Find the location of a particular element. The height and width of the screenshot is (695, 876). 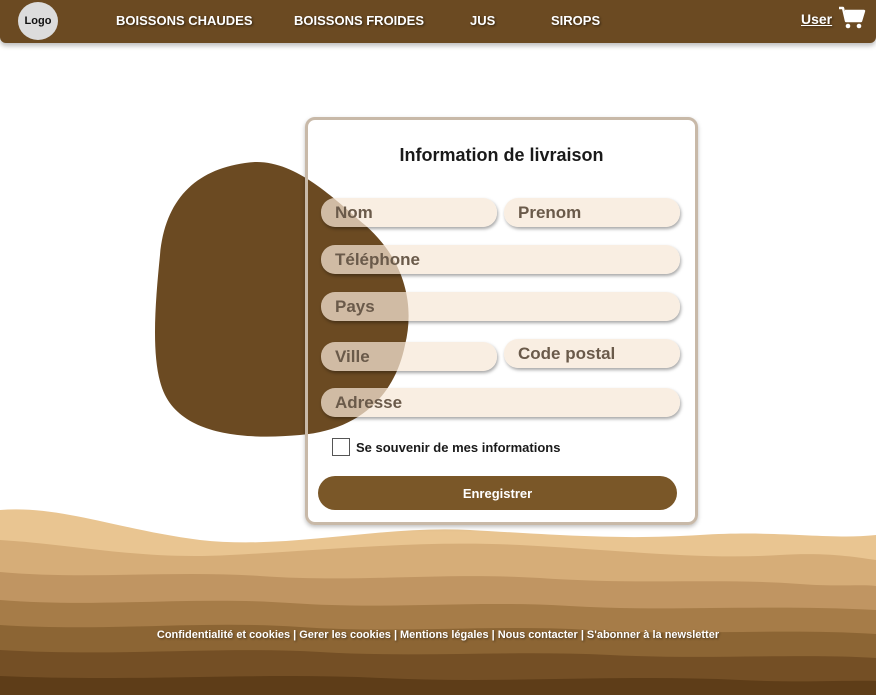

ville-input is located at coordinates (409, 356).